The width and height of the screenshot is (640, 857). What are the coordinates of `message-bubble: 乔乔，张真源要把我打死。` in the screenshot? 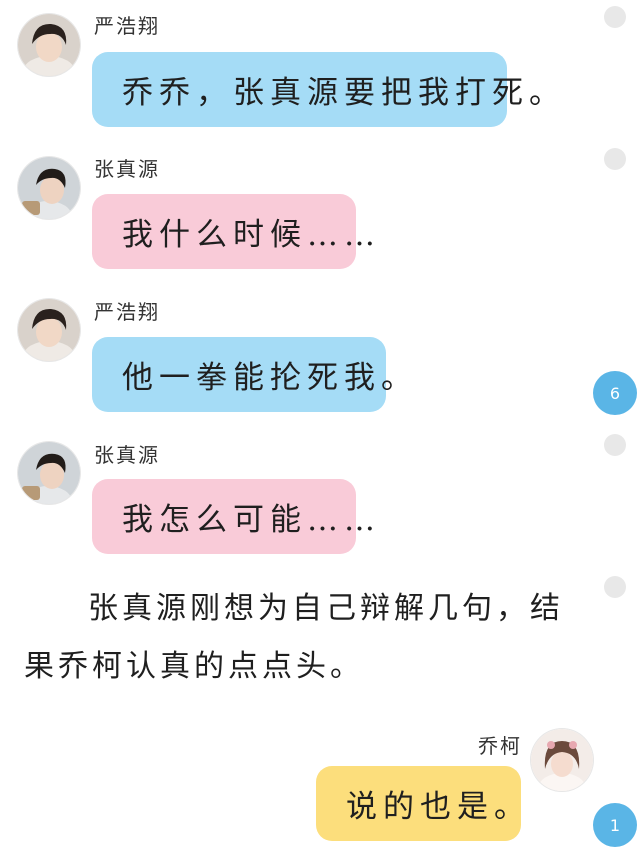 It's located at (326, 89).